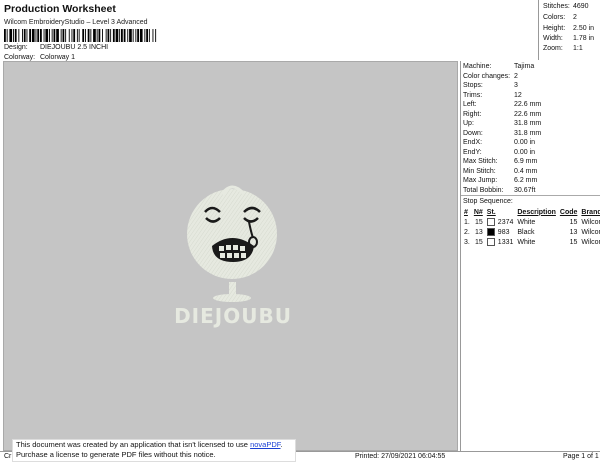 Image resolution: width=600 pixels, height=464 pixels. What do you see at coordinates (16, 47) in the screenshot?
I see `design-label: Design:` at bounding box center [16, 47].